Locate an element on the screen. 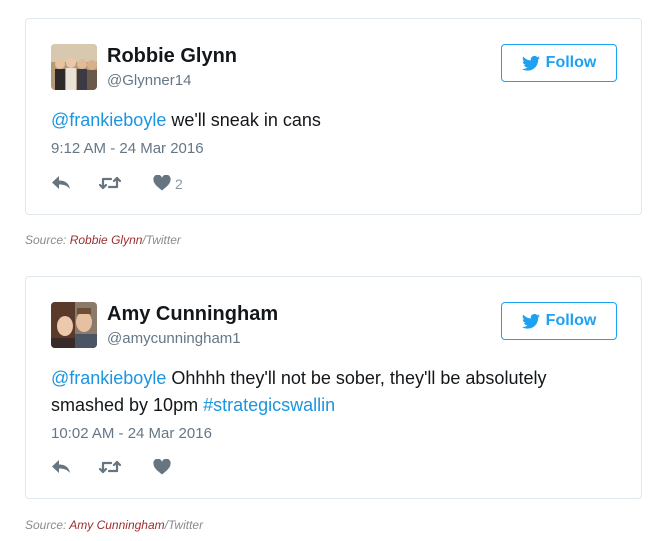 Image resolution: width=650 pixels, height=541 pixels. author-handle: @amycunningham1 is located at coordinates (174, 338).